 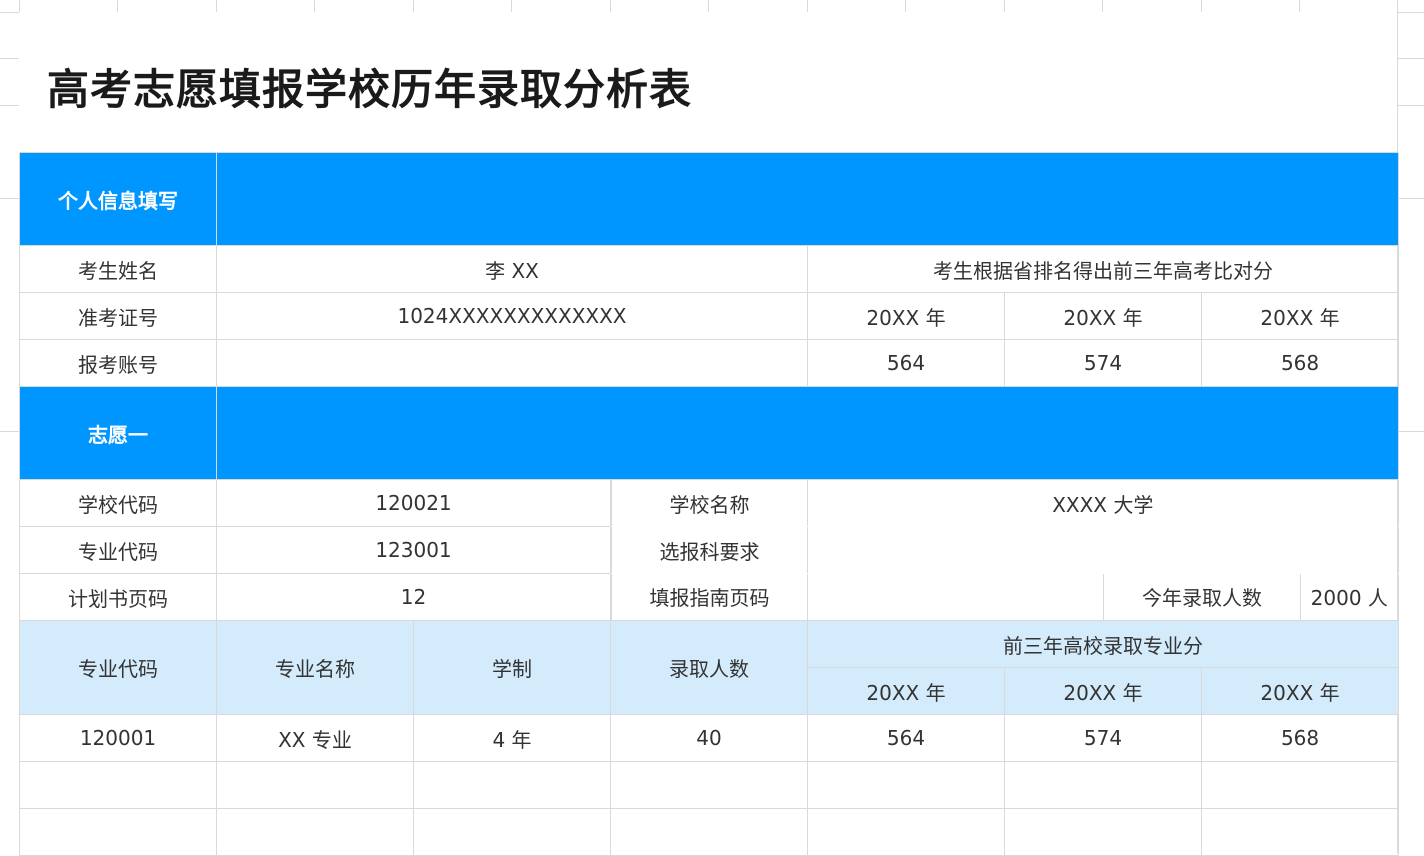 I want to click on page-row: 计划书页码 12 填报指南页码 今年录取人数 2000 人, so click(x=709, y=597).